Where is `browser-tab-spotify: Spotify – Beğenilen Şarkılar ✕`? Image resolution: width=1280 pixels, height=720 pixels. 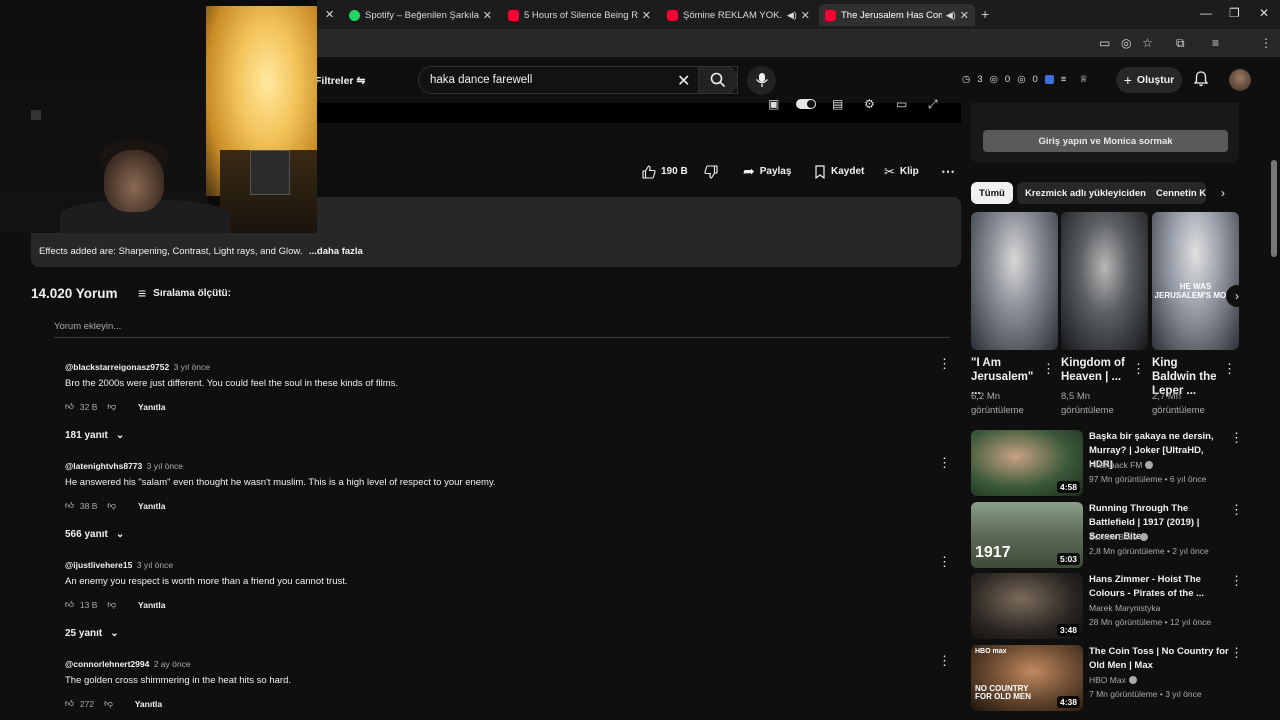 browser-tab-spotify: Spotify – Beğenilen Şarkılar ✕ is located at coordinates (420, 15).